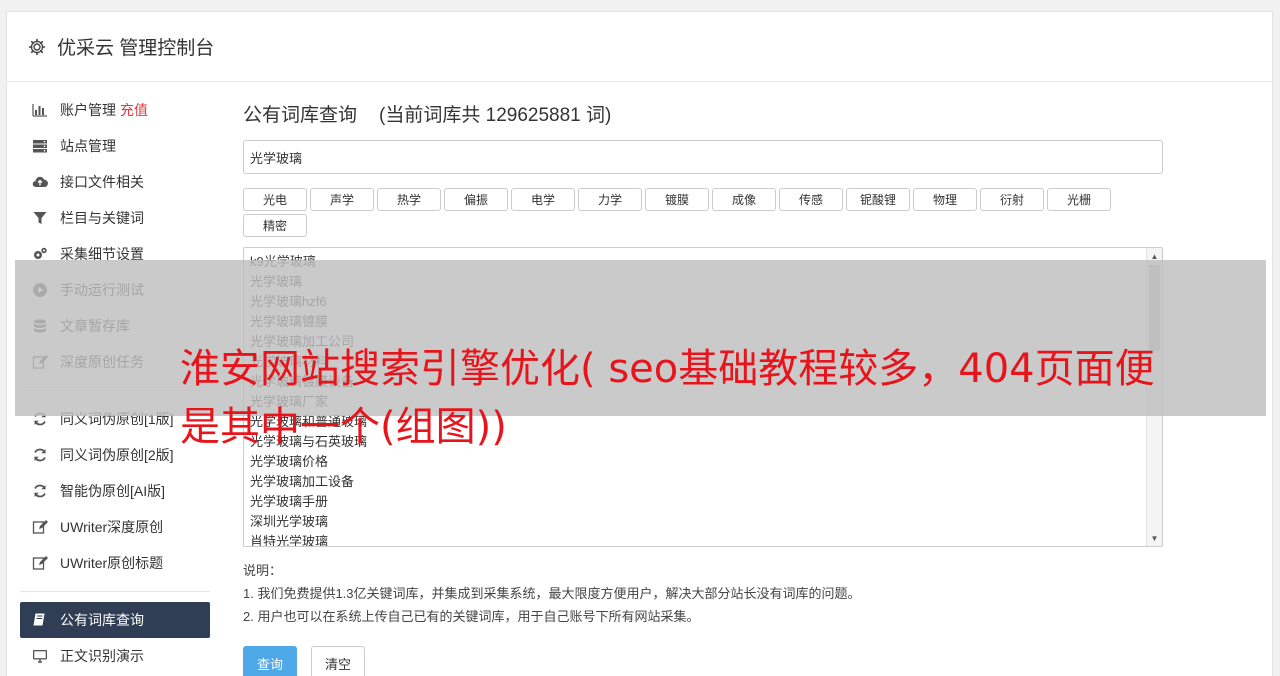 The width and height of the screenshot is (1280, 676). I want to click on sidebar-item-label: 接口文件相关, so click(102, 182).